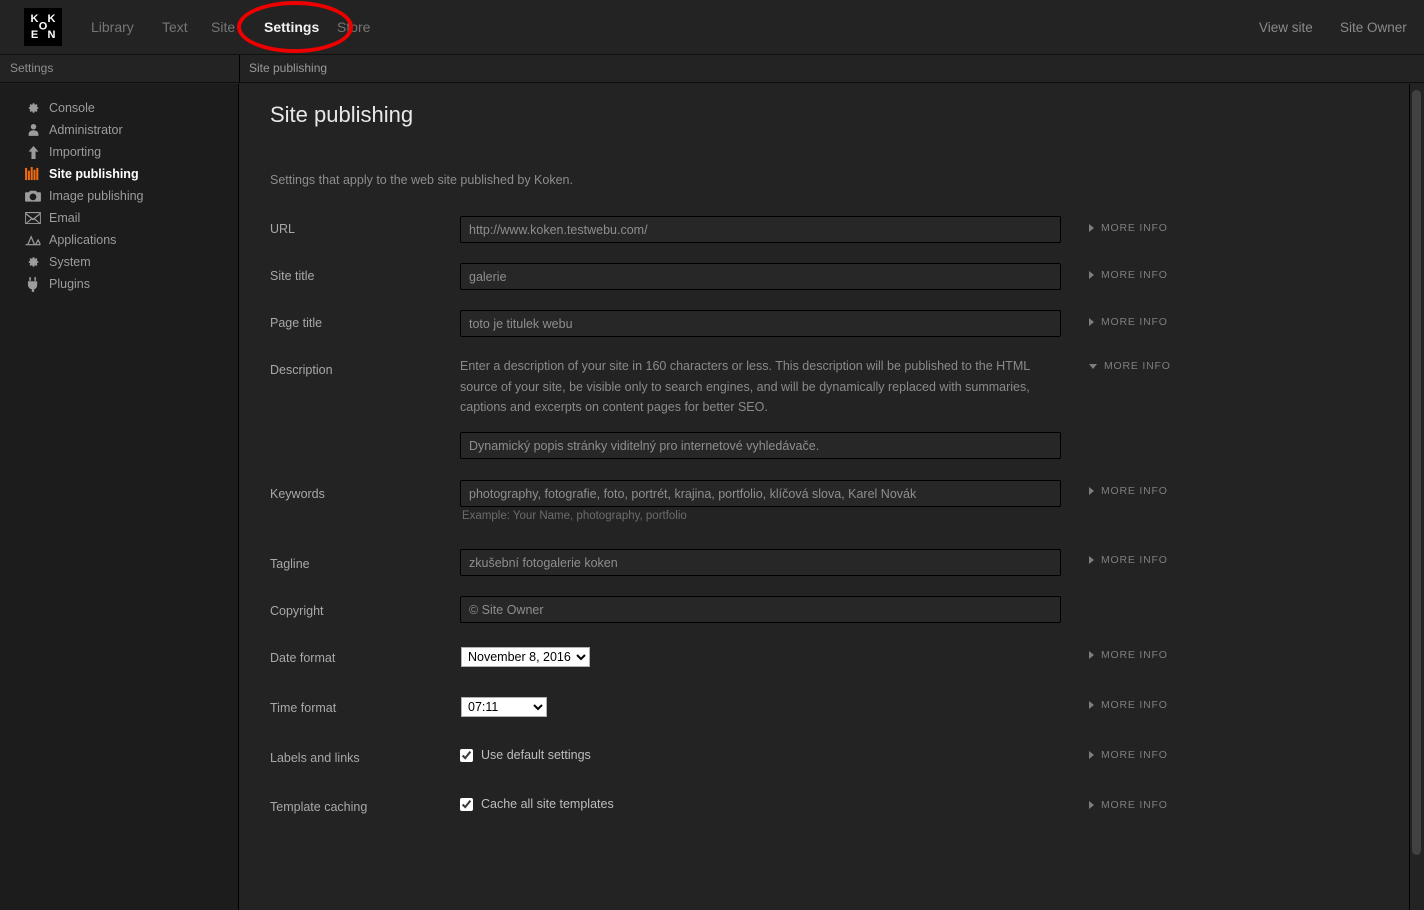 The height and width of the screenshot is (910, 1424). Describe the element at coordinates (760, 276) in the screenshot. I see `site-title-input` at that location.